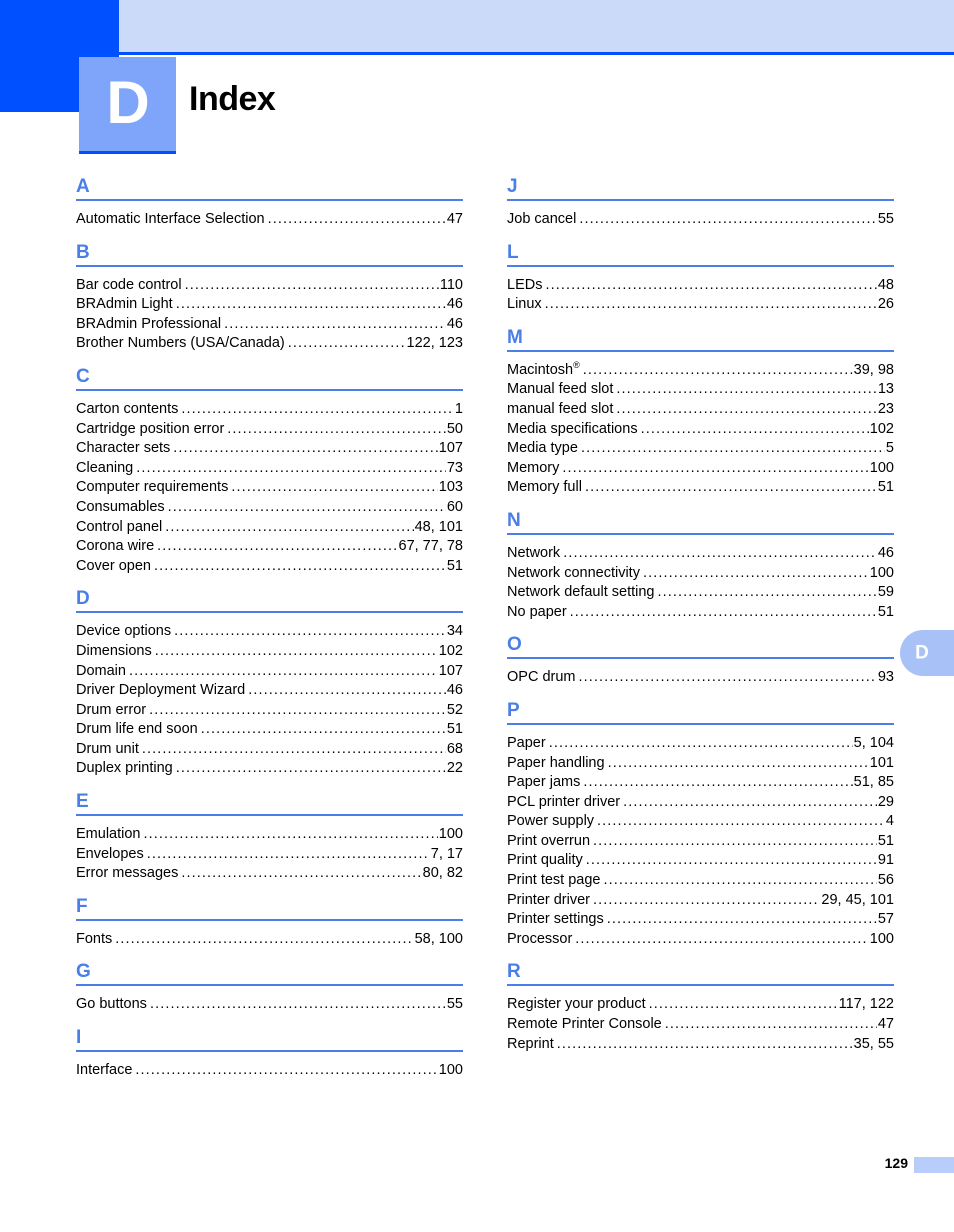 This screenshot has height=1232, width=954. What do you see at coordinates (886, 390) in the screenshot?
I see `index-entry-page-numbers: 13` at bounding box center [886, 390].